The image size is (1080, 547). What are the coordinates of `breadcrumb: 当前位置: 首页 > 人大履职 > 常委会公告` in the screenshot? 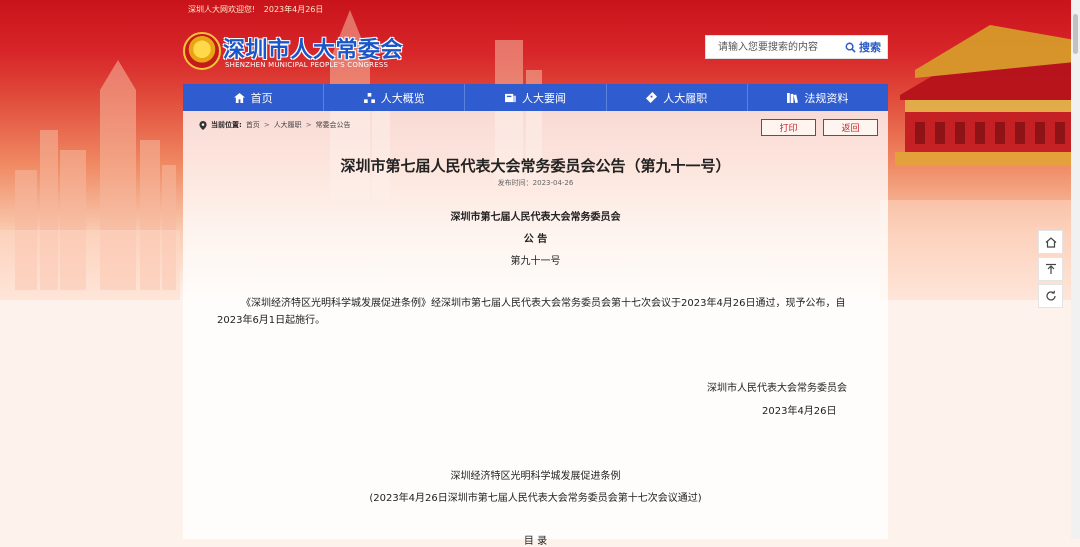 It's located at (275, 125).